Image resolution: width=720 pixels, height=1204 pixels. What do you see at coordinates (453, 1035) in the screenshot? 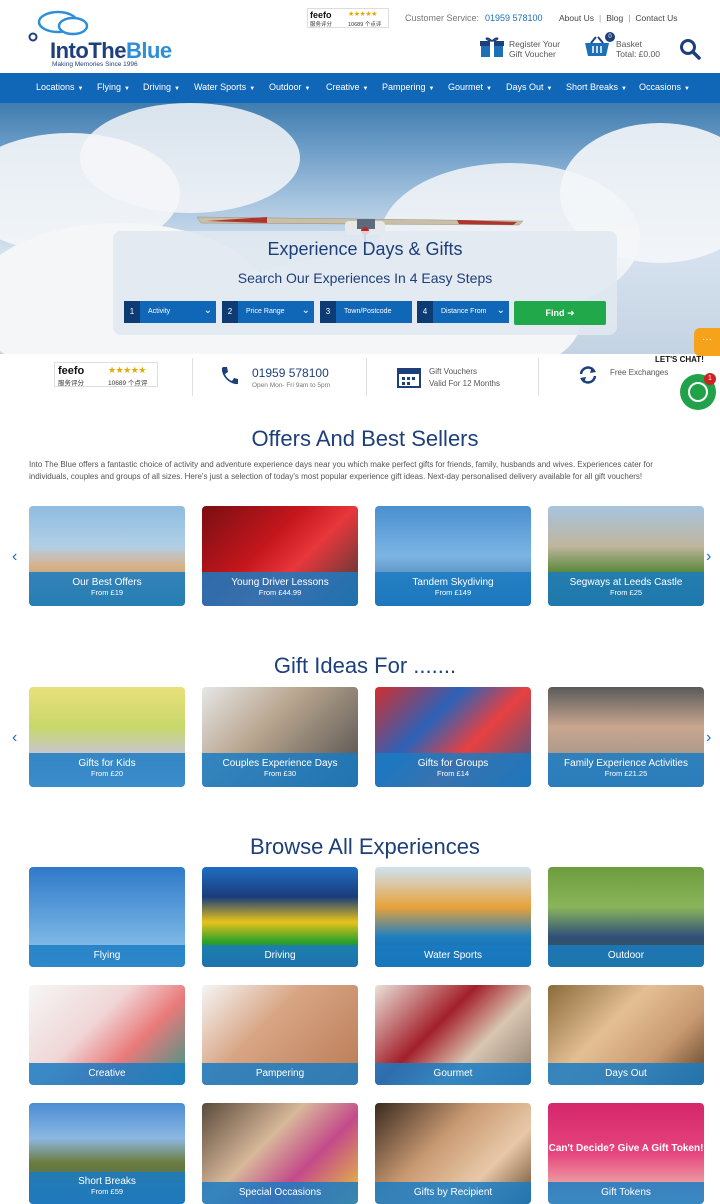
I see `category-gourmet: Gourmet` at bounding box center [453, 1035].